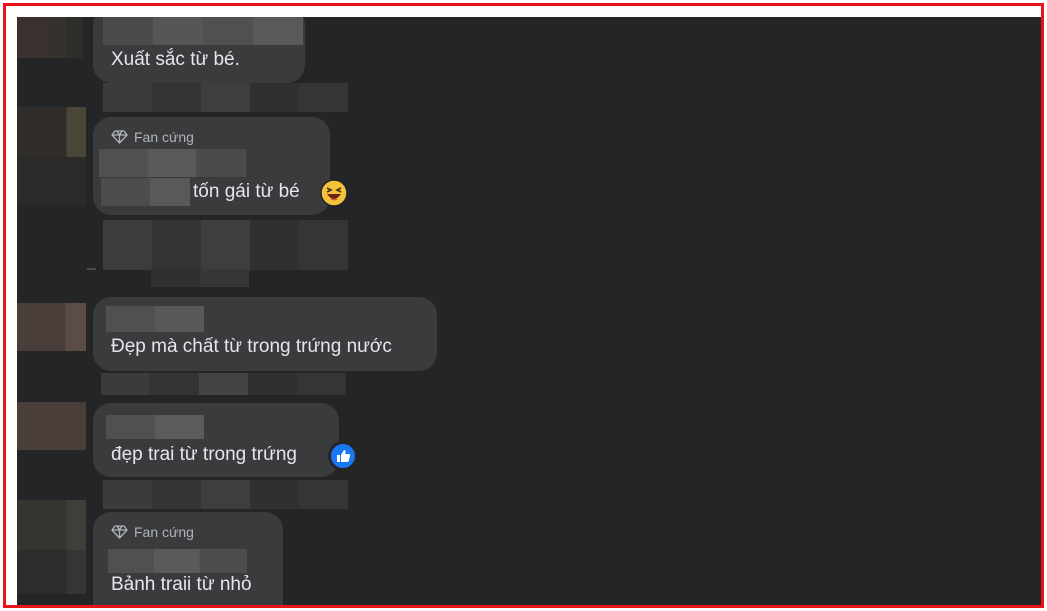 Image resolution: width=1047 pixels, height=611 pixels. Describe the element at coordinates (334, 193) in the screenshot. I see `grinning-squinting-face-emoji` at that location.